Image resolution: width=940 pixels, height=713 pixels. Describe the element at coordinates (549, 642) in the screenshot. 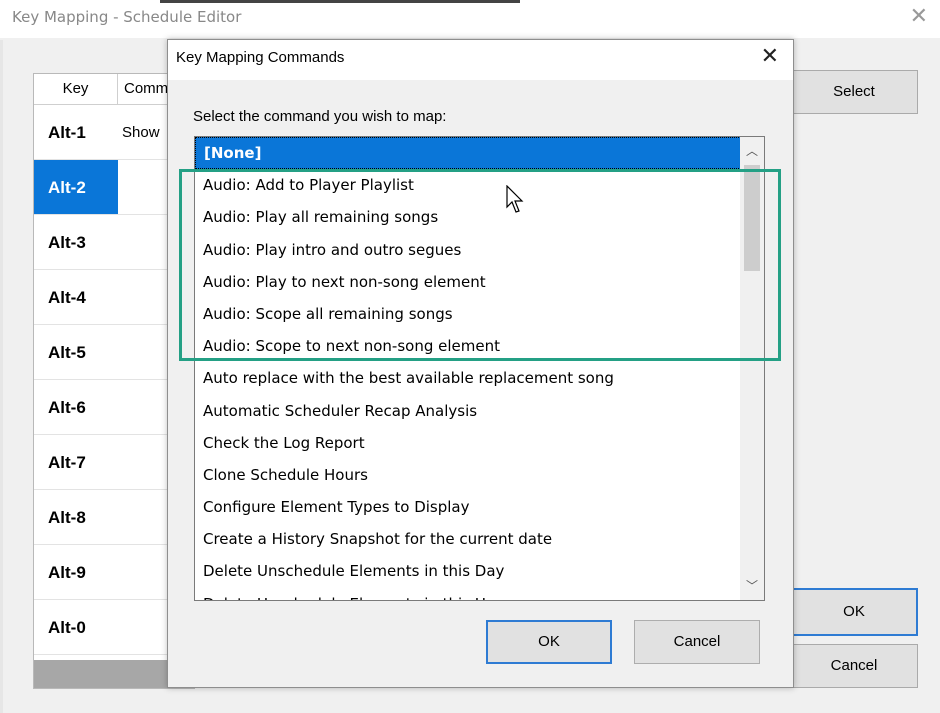

I see `dialog-ok-button: OK` at that location.